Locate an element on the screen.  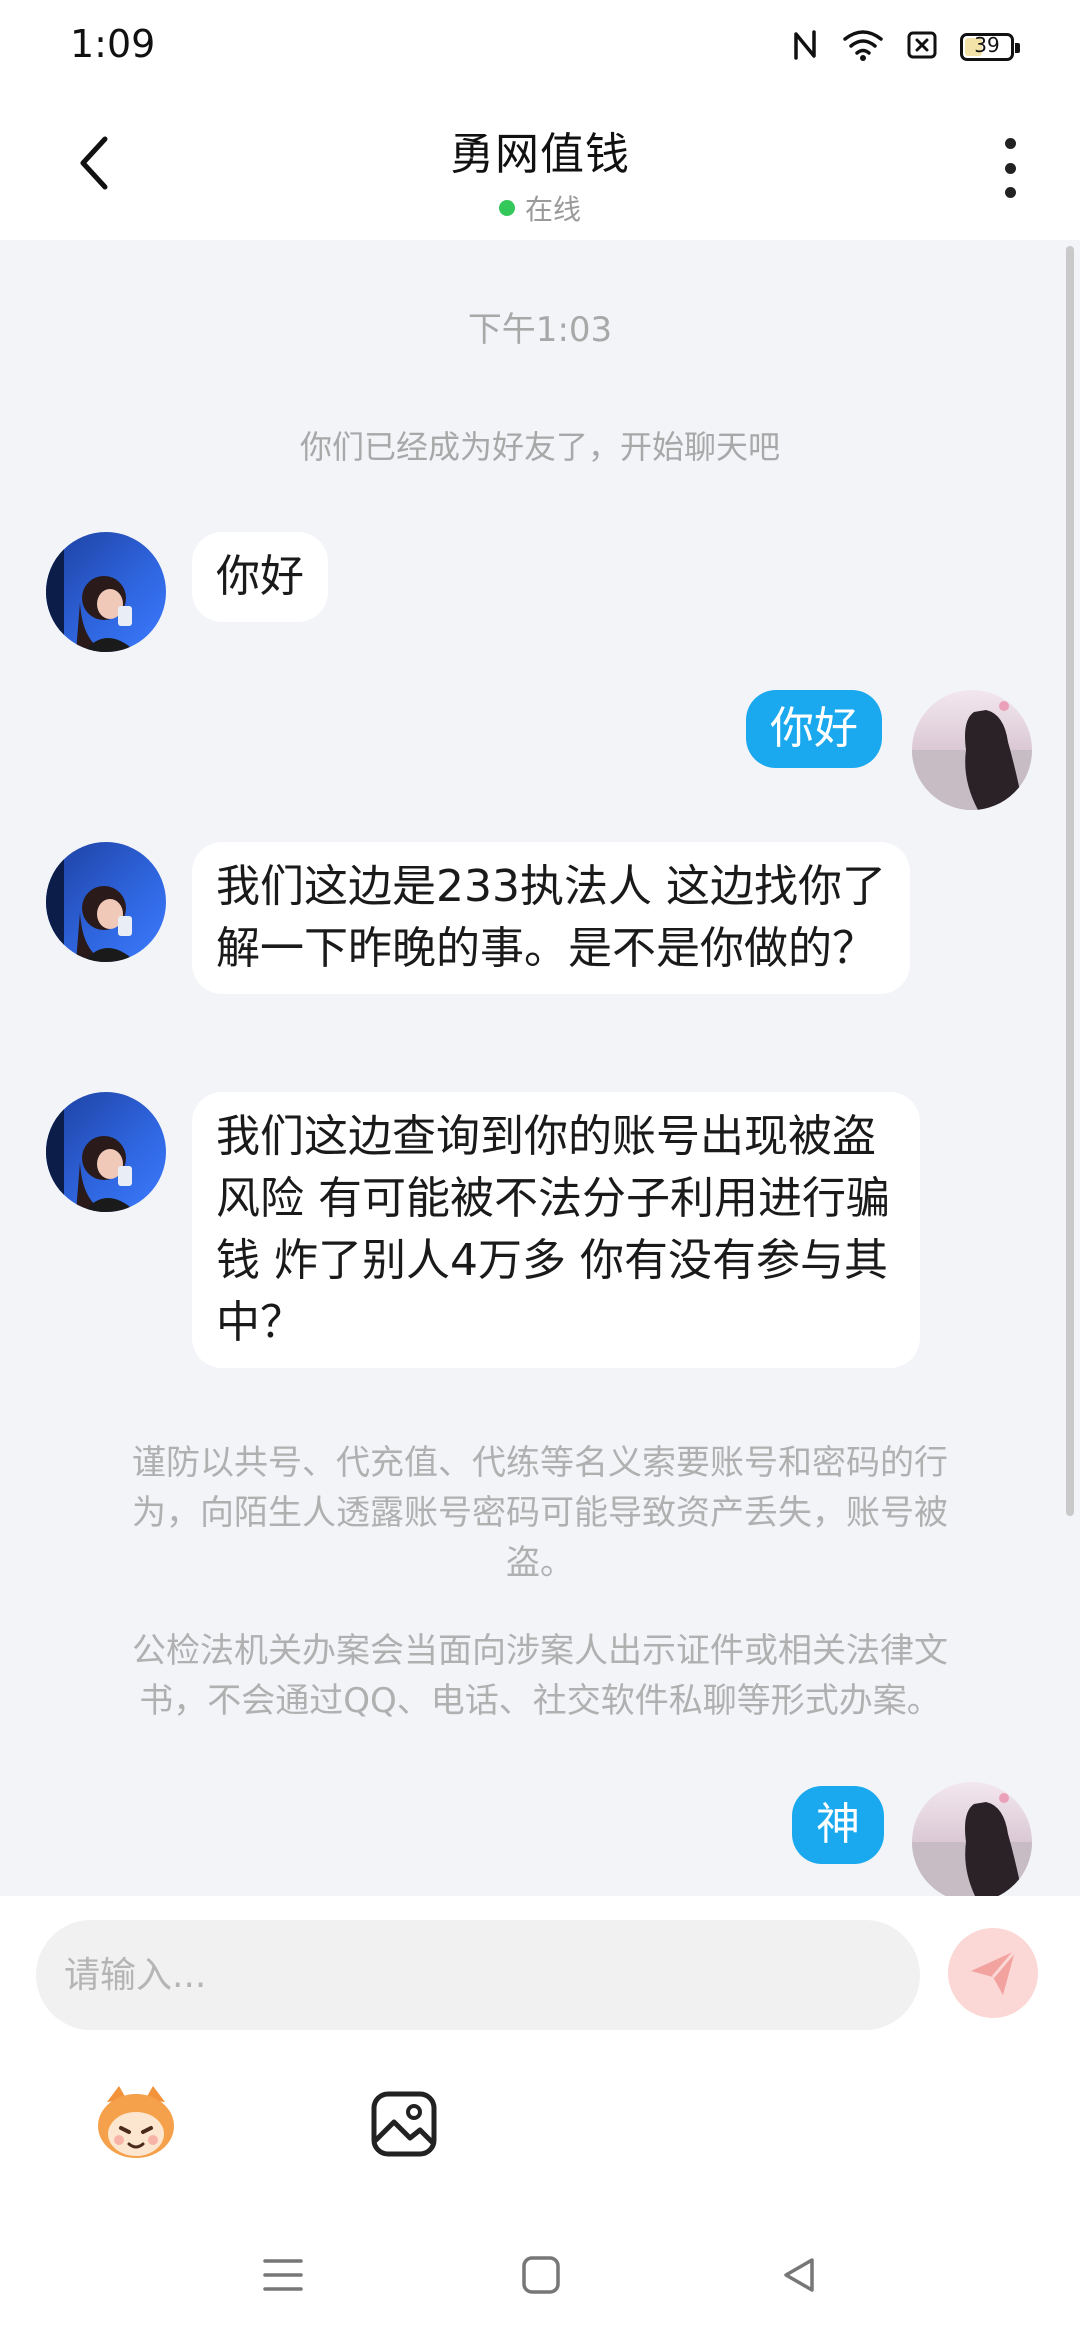
nfc-icon is located at coordinates (805, 47).